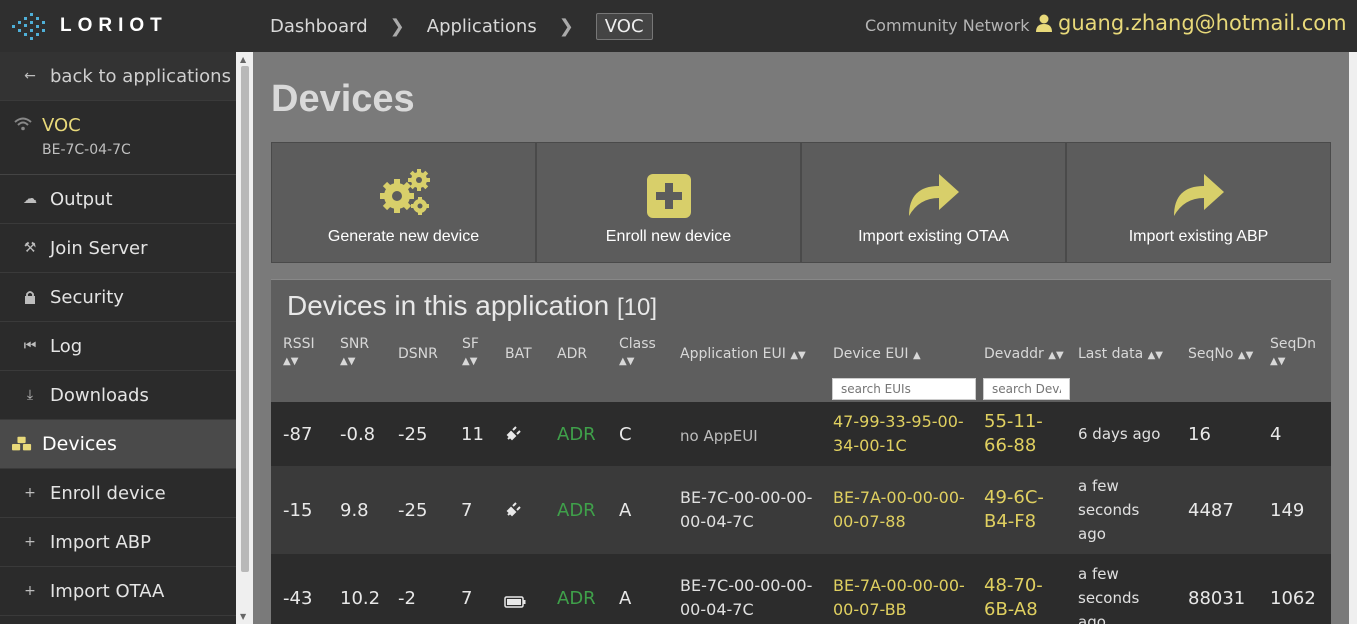  What do you see at coordinates (118, 138) in the screenshot?
I see `sidebar-app-info: VOC BE-7C-04-7C` at bounding box center [118, 138].